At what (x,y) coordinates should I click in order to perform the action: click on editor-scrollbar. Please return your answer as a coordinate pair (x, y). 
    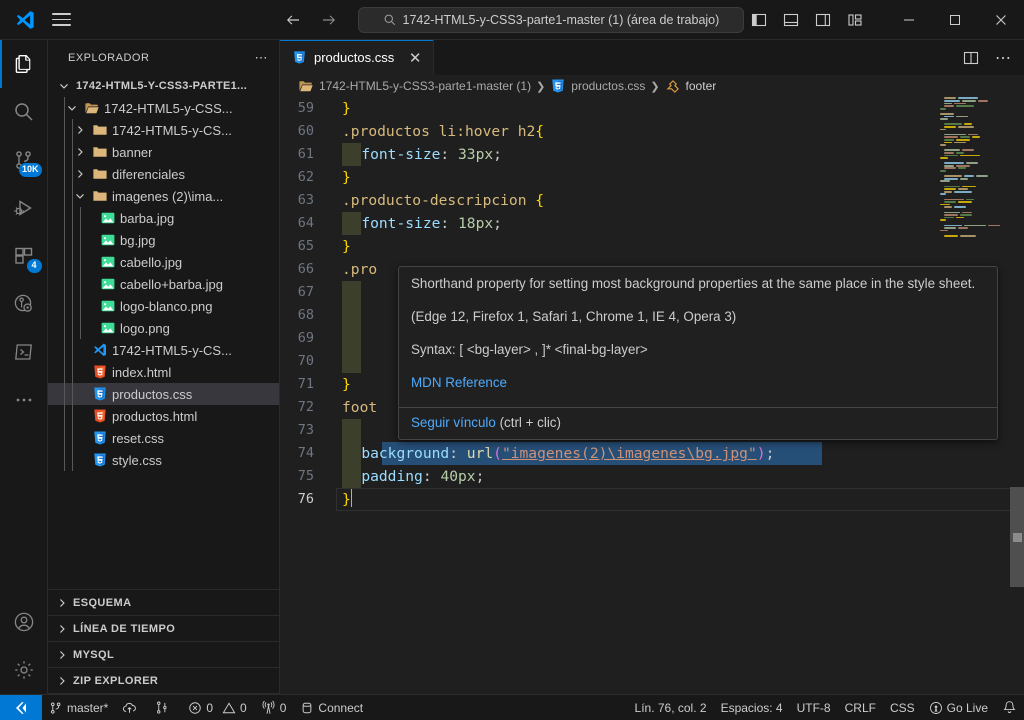
    Looking at the image, I should click on (1017, 395).